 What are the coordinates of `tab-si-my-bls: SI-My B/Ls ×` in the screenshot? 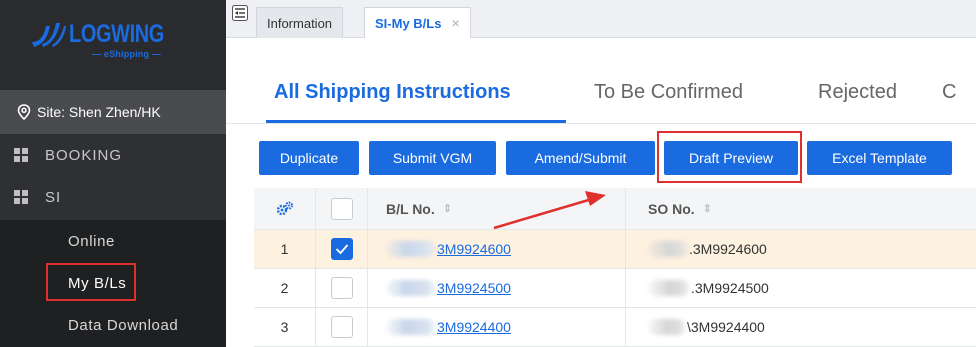 It's located at (417, 22).